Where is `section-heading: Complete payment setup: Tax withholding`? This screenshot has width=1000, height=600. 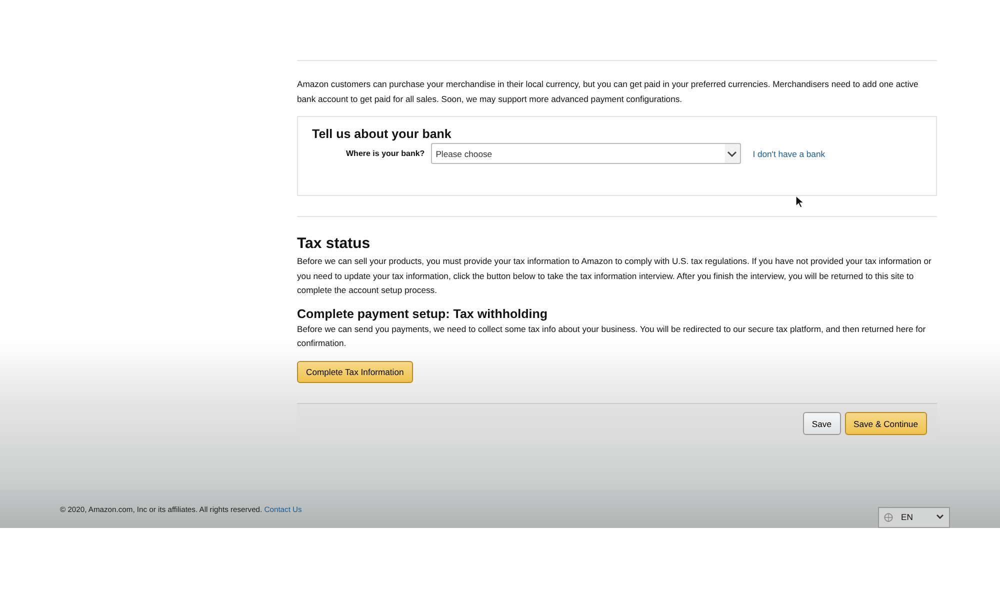
section-heading: Complete payment setup: Tax withholding is located at coordinates (422, 313).